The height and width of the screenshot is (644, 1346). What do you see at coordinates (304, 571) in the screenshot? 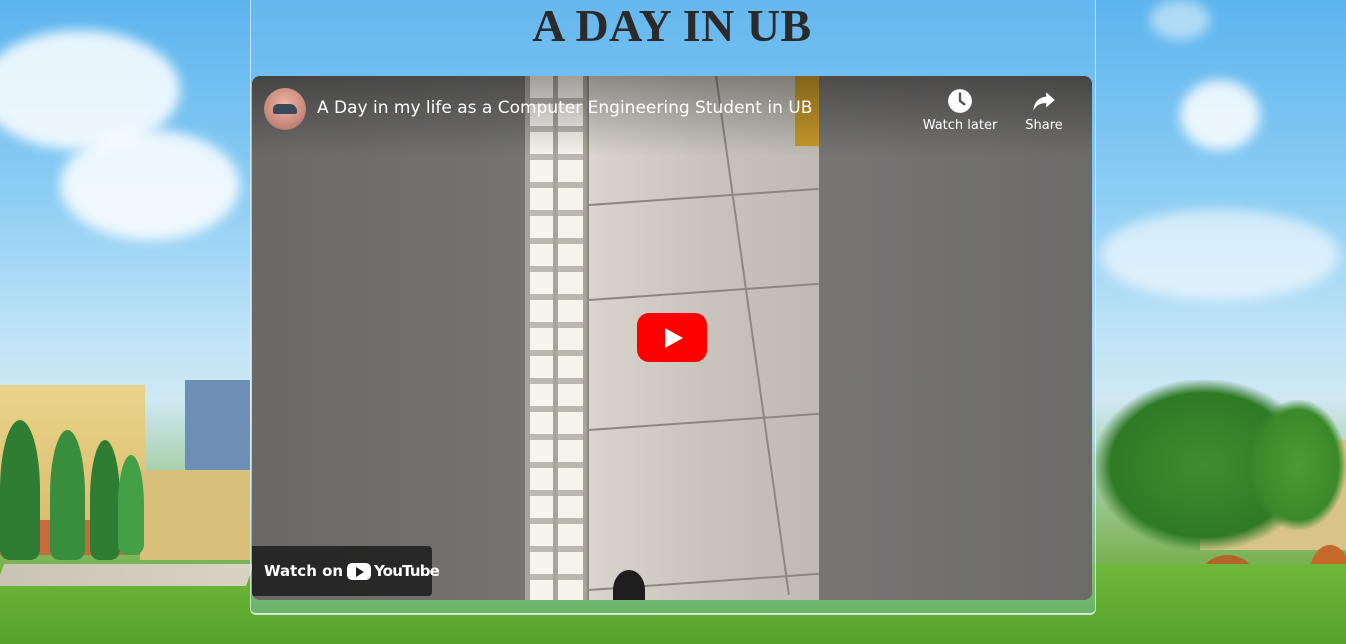
I see `watch-on-label: Watch on` at bounding box center [304, 571].